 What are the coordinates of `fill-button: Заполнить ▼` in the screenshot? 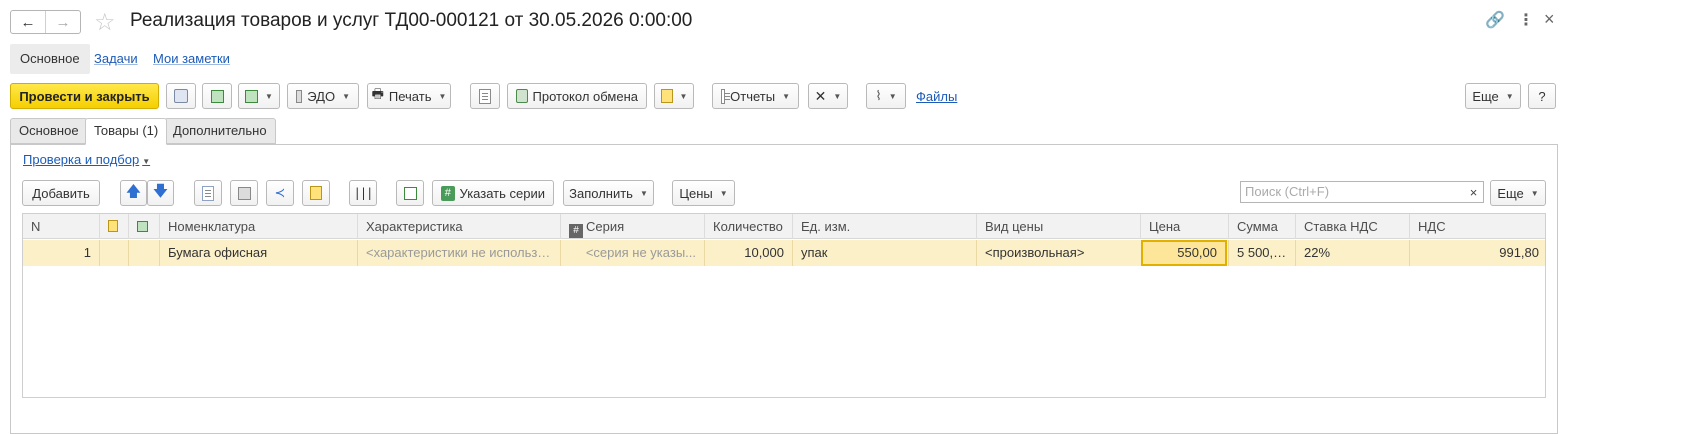 It's located at (608, 193).